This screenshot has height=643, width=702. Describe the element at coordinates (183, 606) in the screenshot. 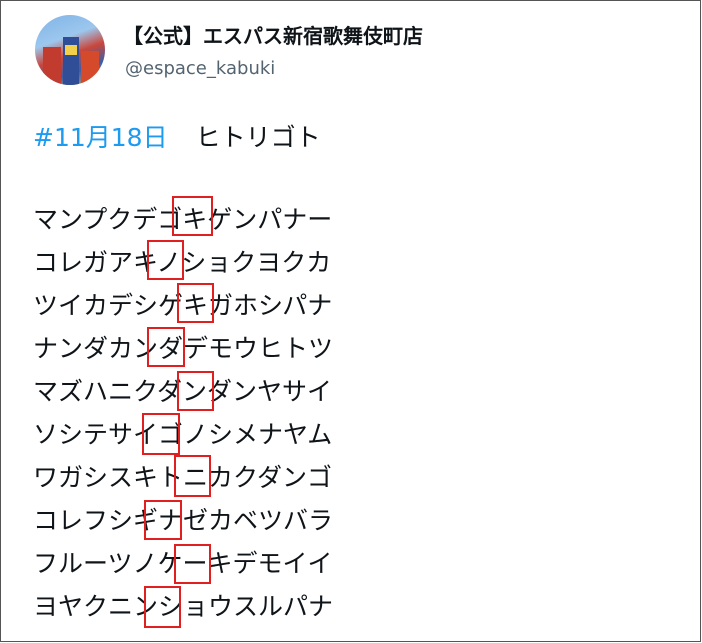

I see `tweet-line: ヨヤクニンショウスルパナ` at that location.